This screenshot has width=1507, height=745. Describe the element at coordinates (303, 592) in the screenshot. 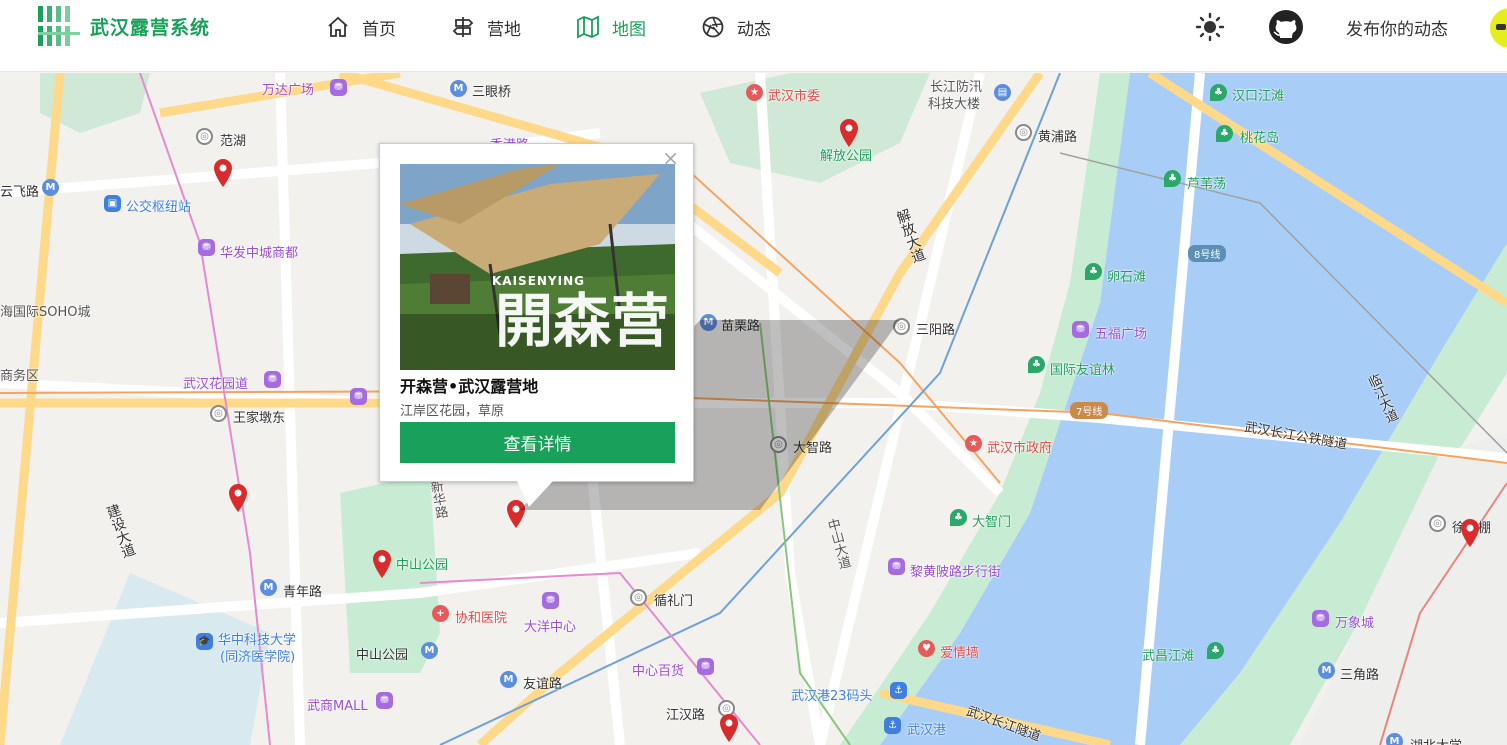

I see `map-label-qingnian: 青年路` at that location.